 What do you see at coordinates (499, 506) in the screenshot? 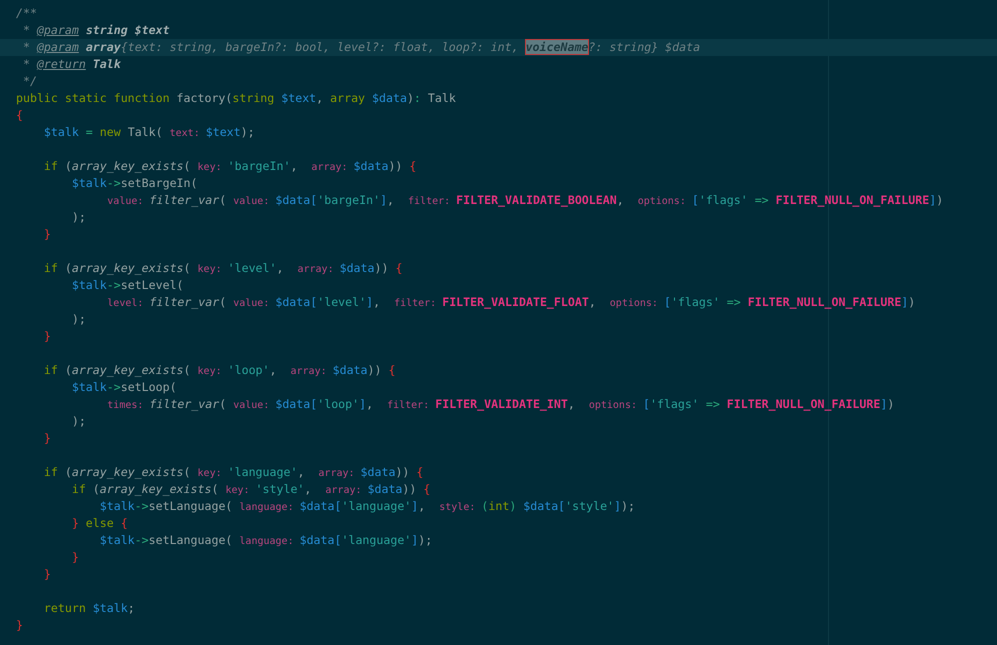
I see `code-keyword: int` at bounding box center [499, 506].